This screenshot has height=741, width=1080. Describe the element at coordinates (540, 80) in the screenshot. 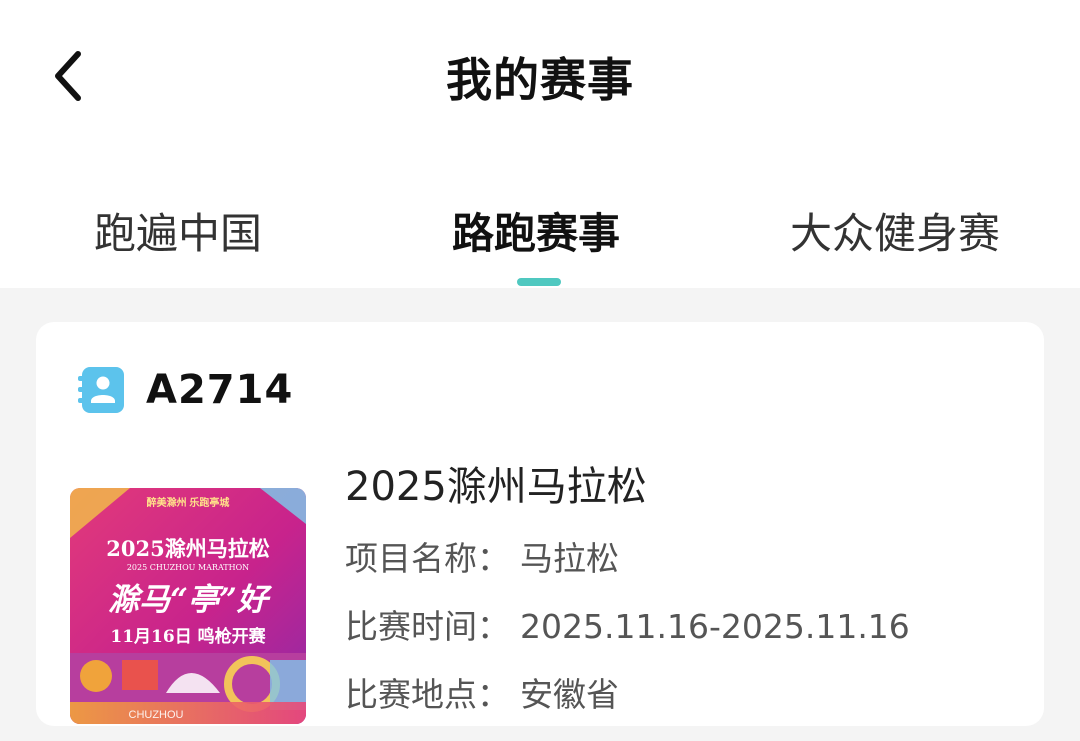

I see `page-title: 我的赛事` at that location.